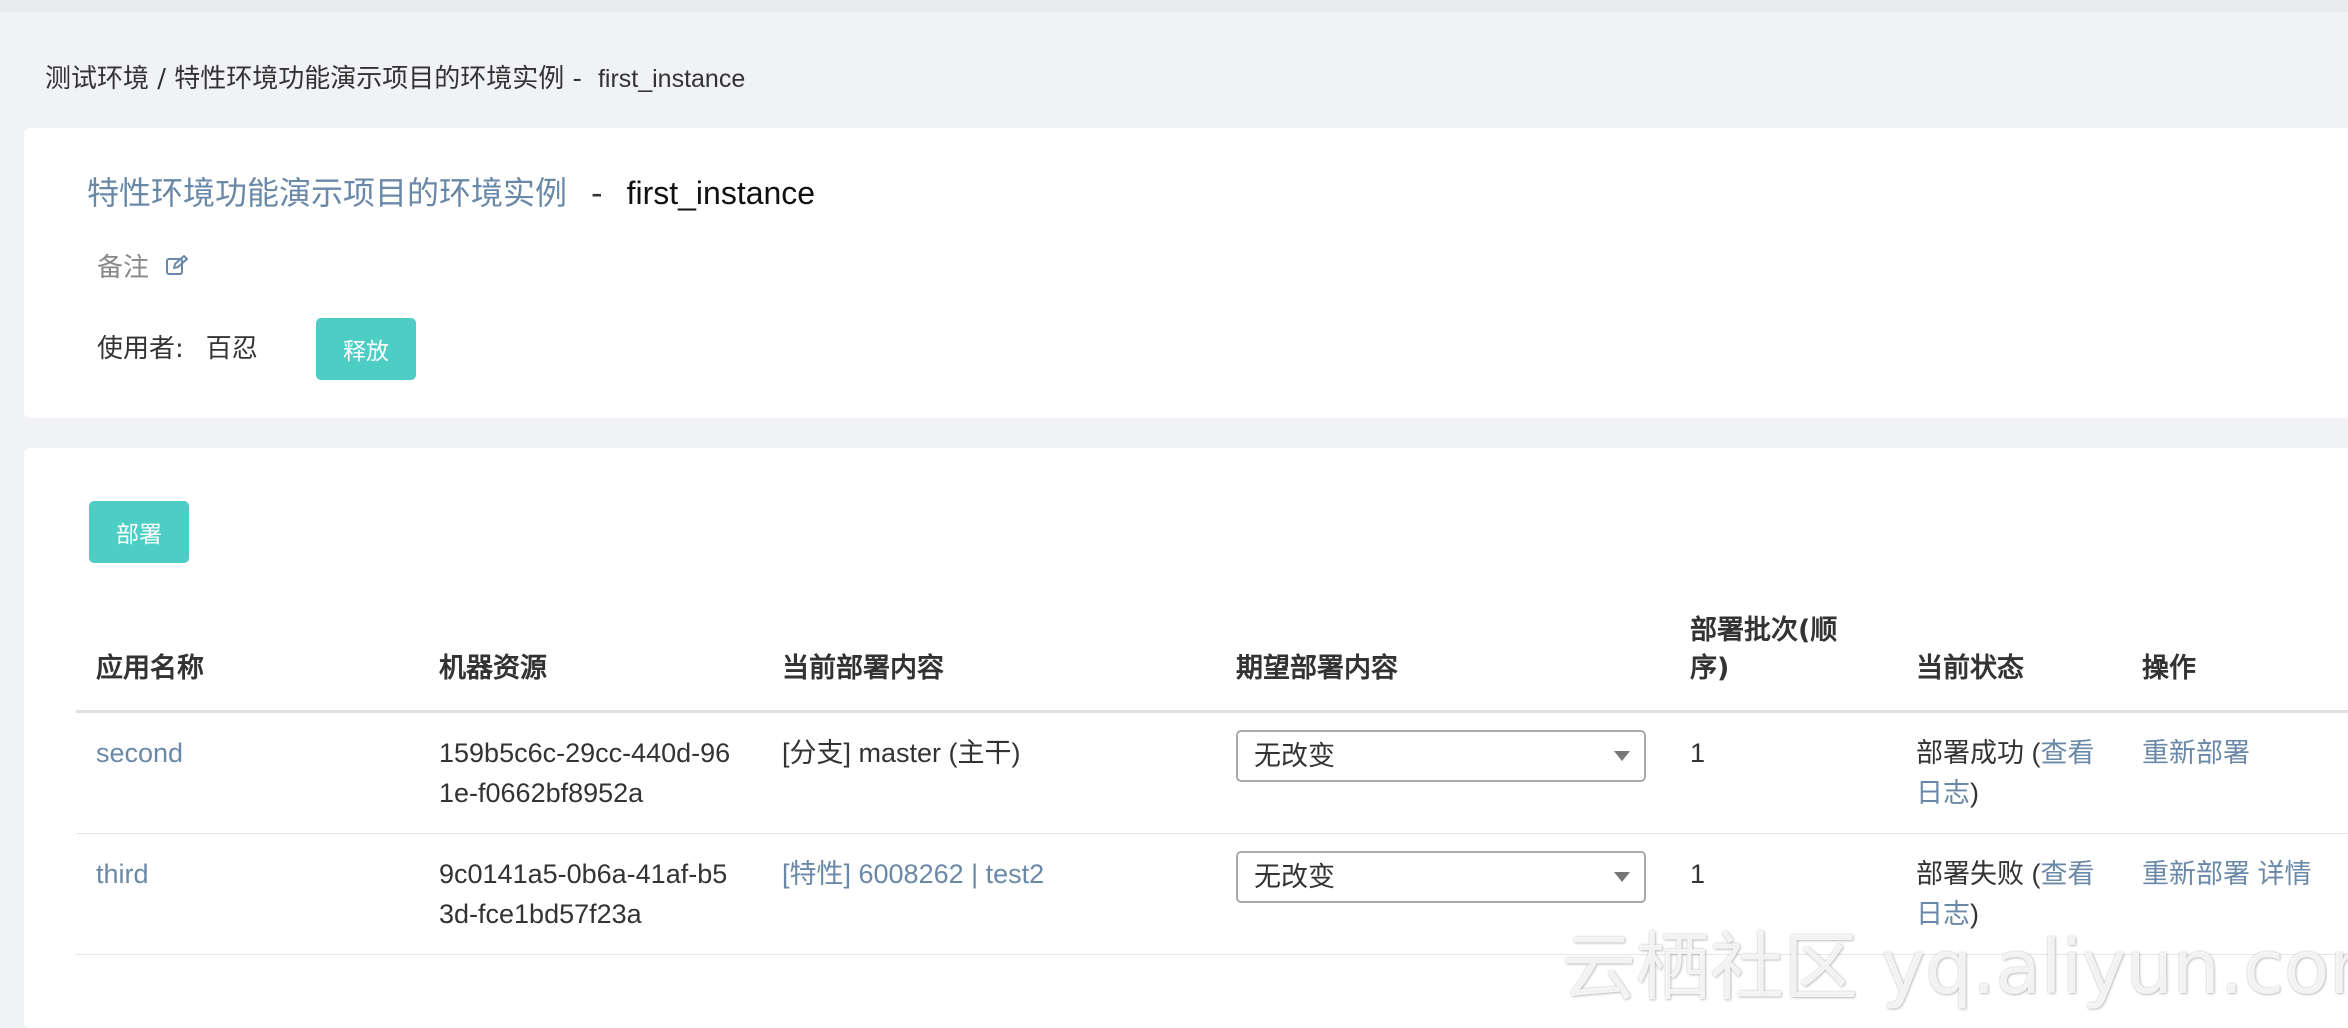 The height and width of the screenshot is (1028, 2348). What do you see at coordinates (590, 662) in the screenshot?
I see `column-header: 机器资源` at bounding box center [590, 662].